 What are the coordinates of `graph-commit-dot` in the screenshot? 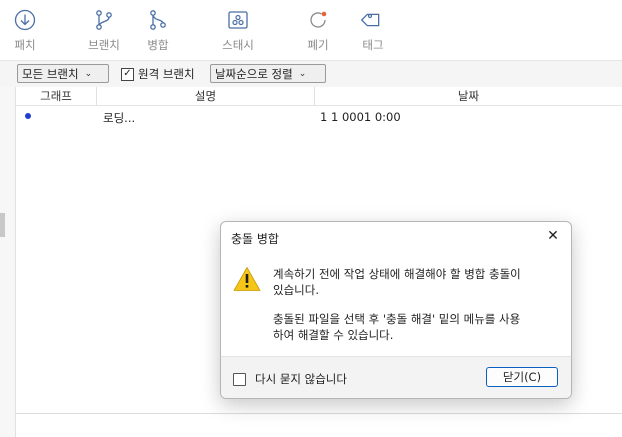 It's located at (28, 116).